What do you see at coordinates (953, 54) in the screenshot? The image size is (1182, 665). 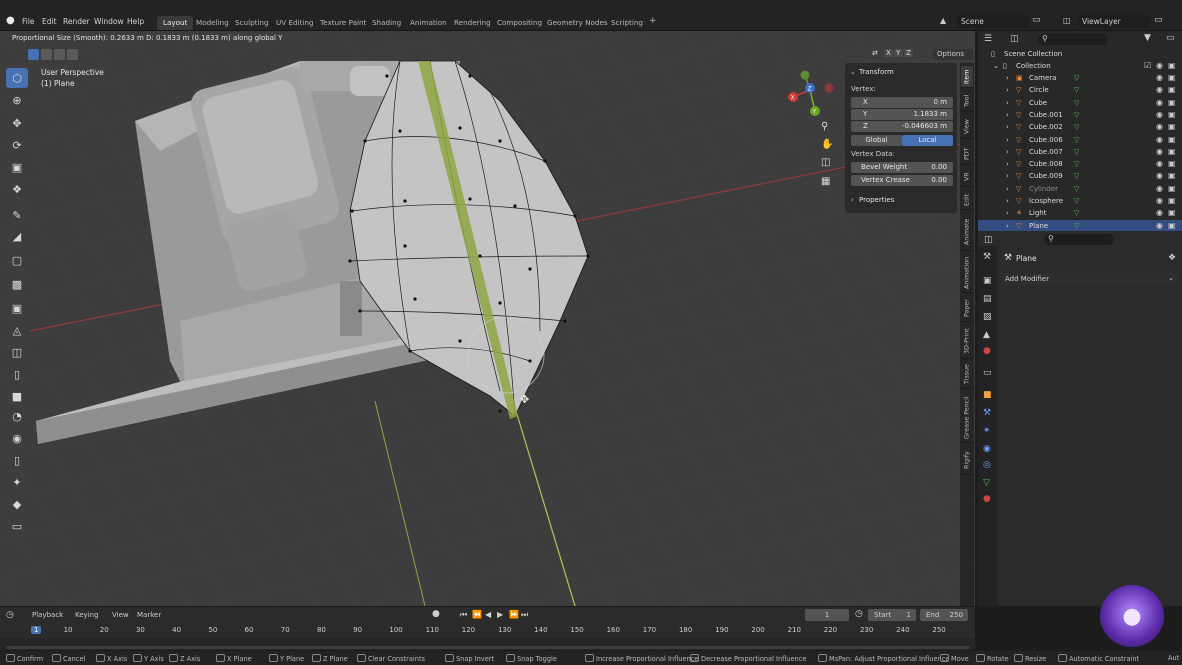 I see `options-dropdown: Options` at bounding box center [953, 54].